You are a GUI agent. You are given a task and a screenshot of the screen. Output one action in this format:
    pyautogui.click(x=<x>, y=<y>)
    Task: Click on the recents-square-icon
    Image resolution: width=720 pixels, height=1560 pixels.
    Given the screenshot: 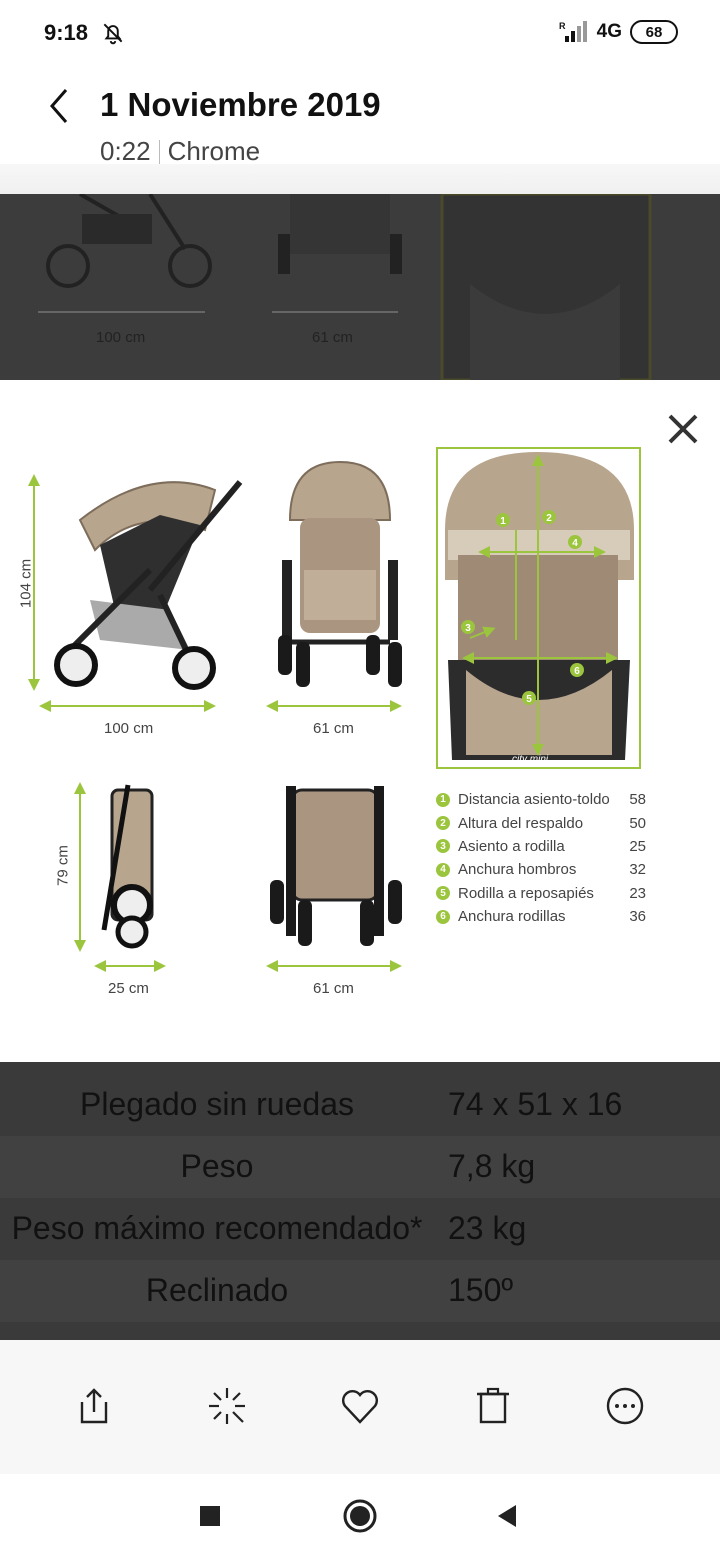 What is the action you would take?
    pyautogui.click(x=210, y=1516)
    